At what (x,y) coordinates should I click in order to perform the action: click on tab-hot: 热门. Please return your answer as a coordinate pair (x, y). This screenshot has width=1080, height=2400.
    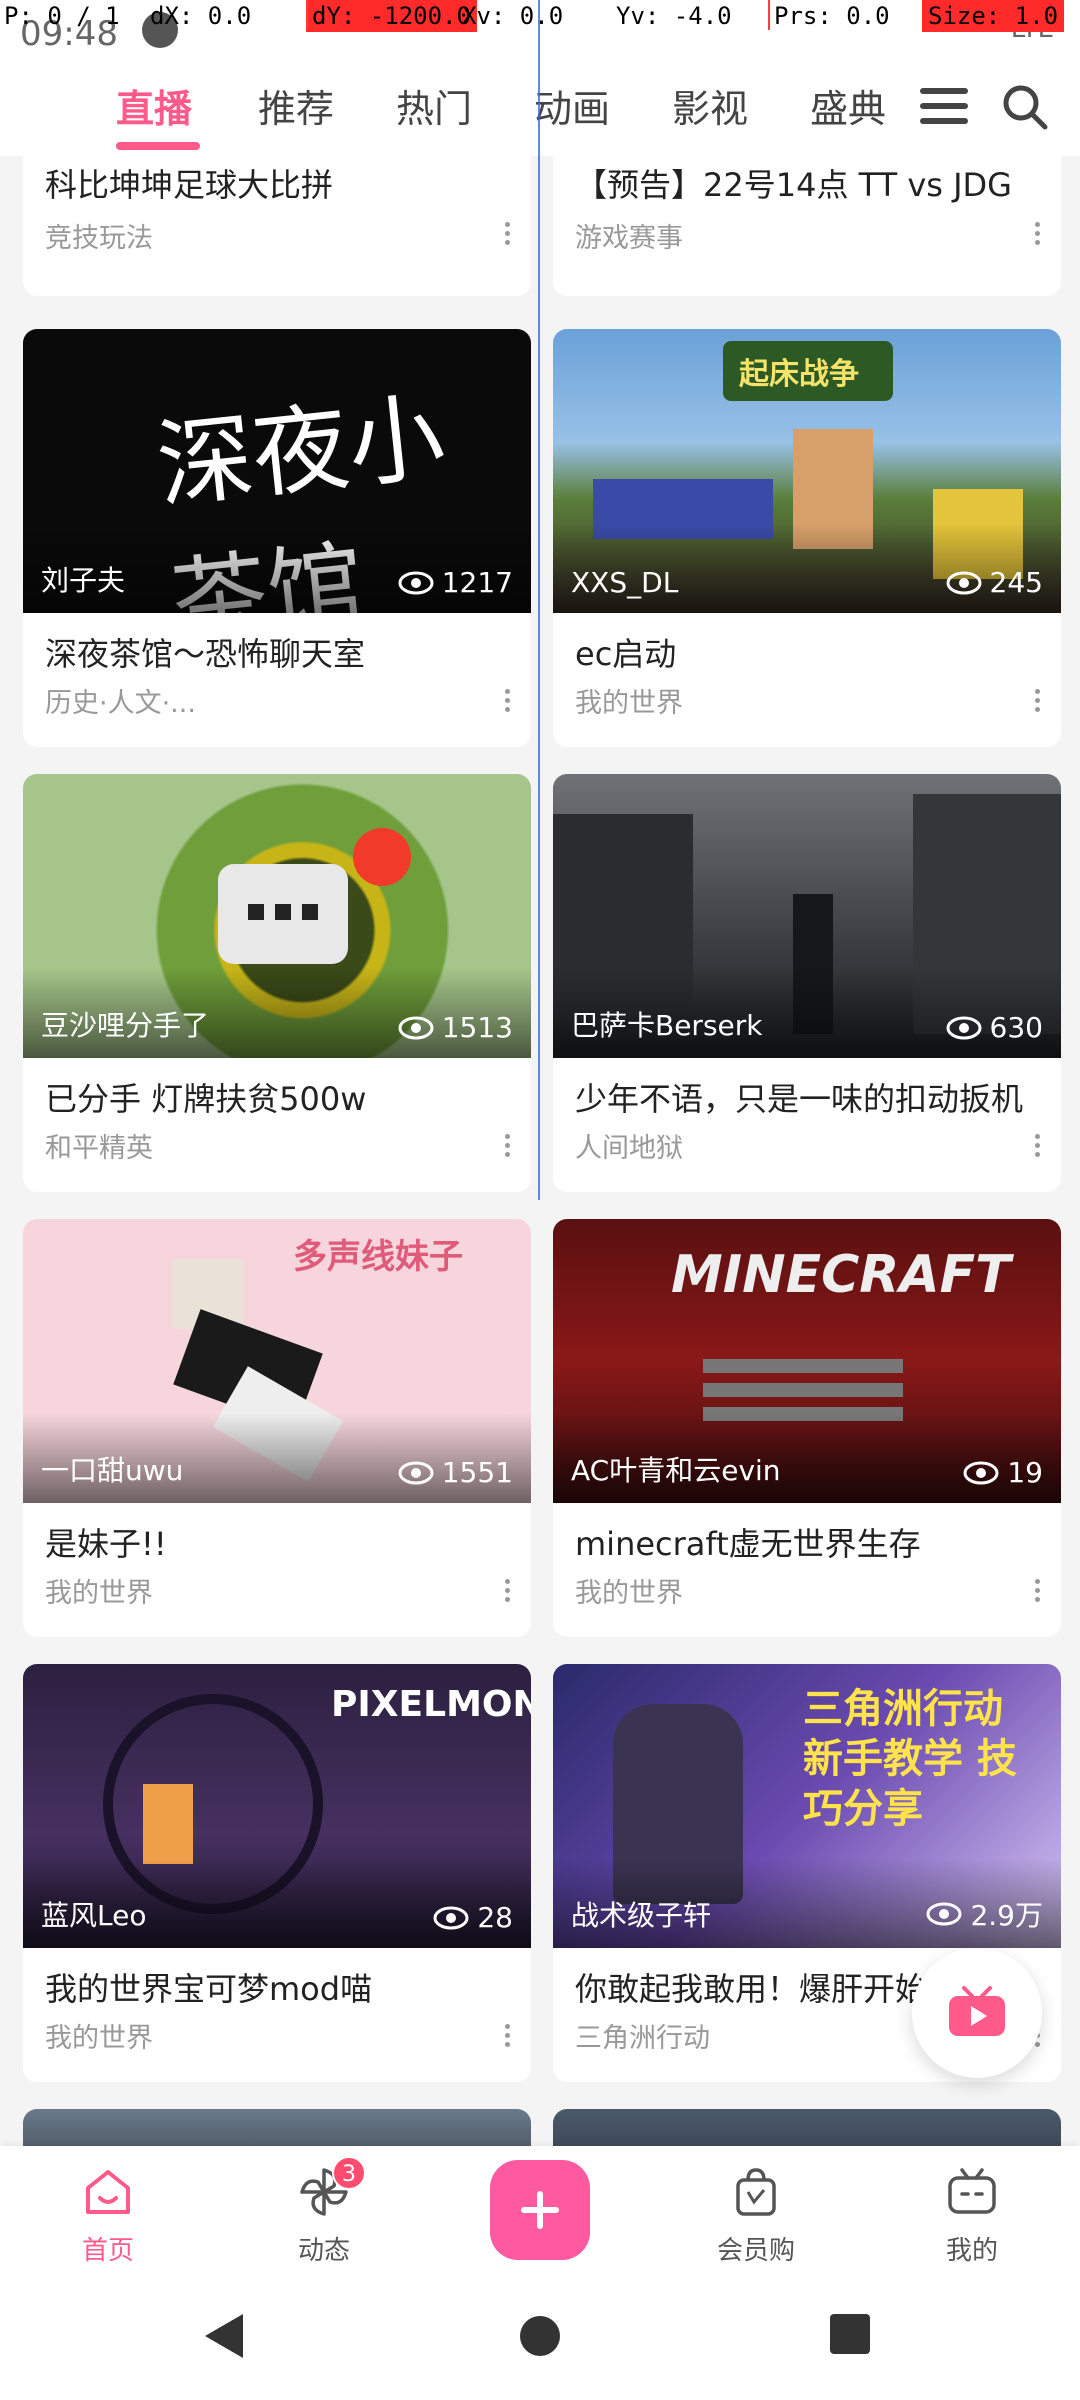
    Looking at the image, I should click on (434, 105).